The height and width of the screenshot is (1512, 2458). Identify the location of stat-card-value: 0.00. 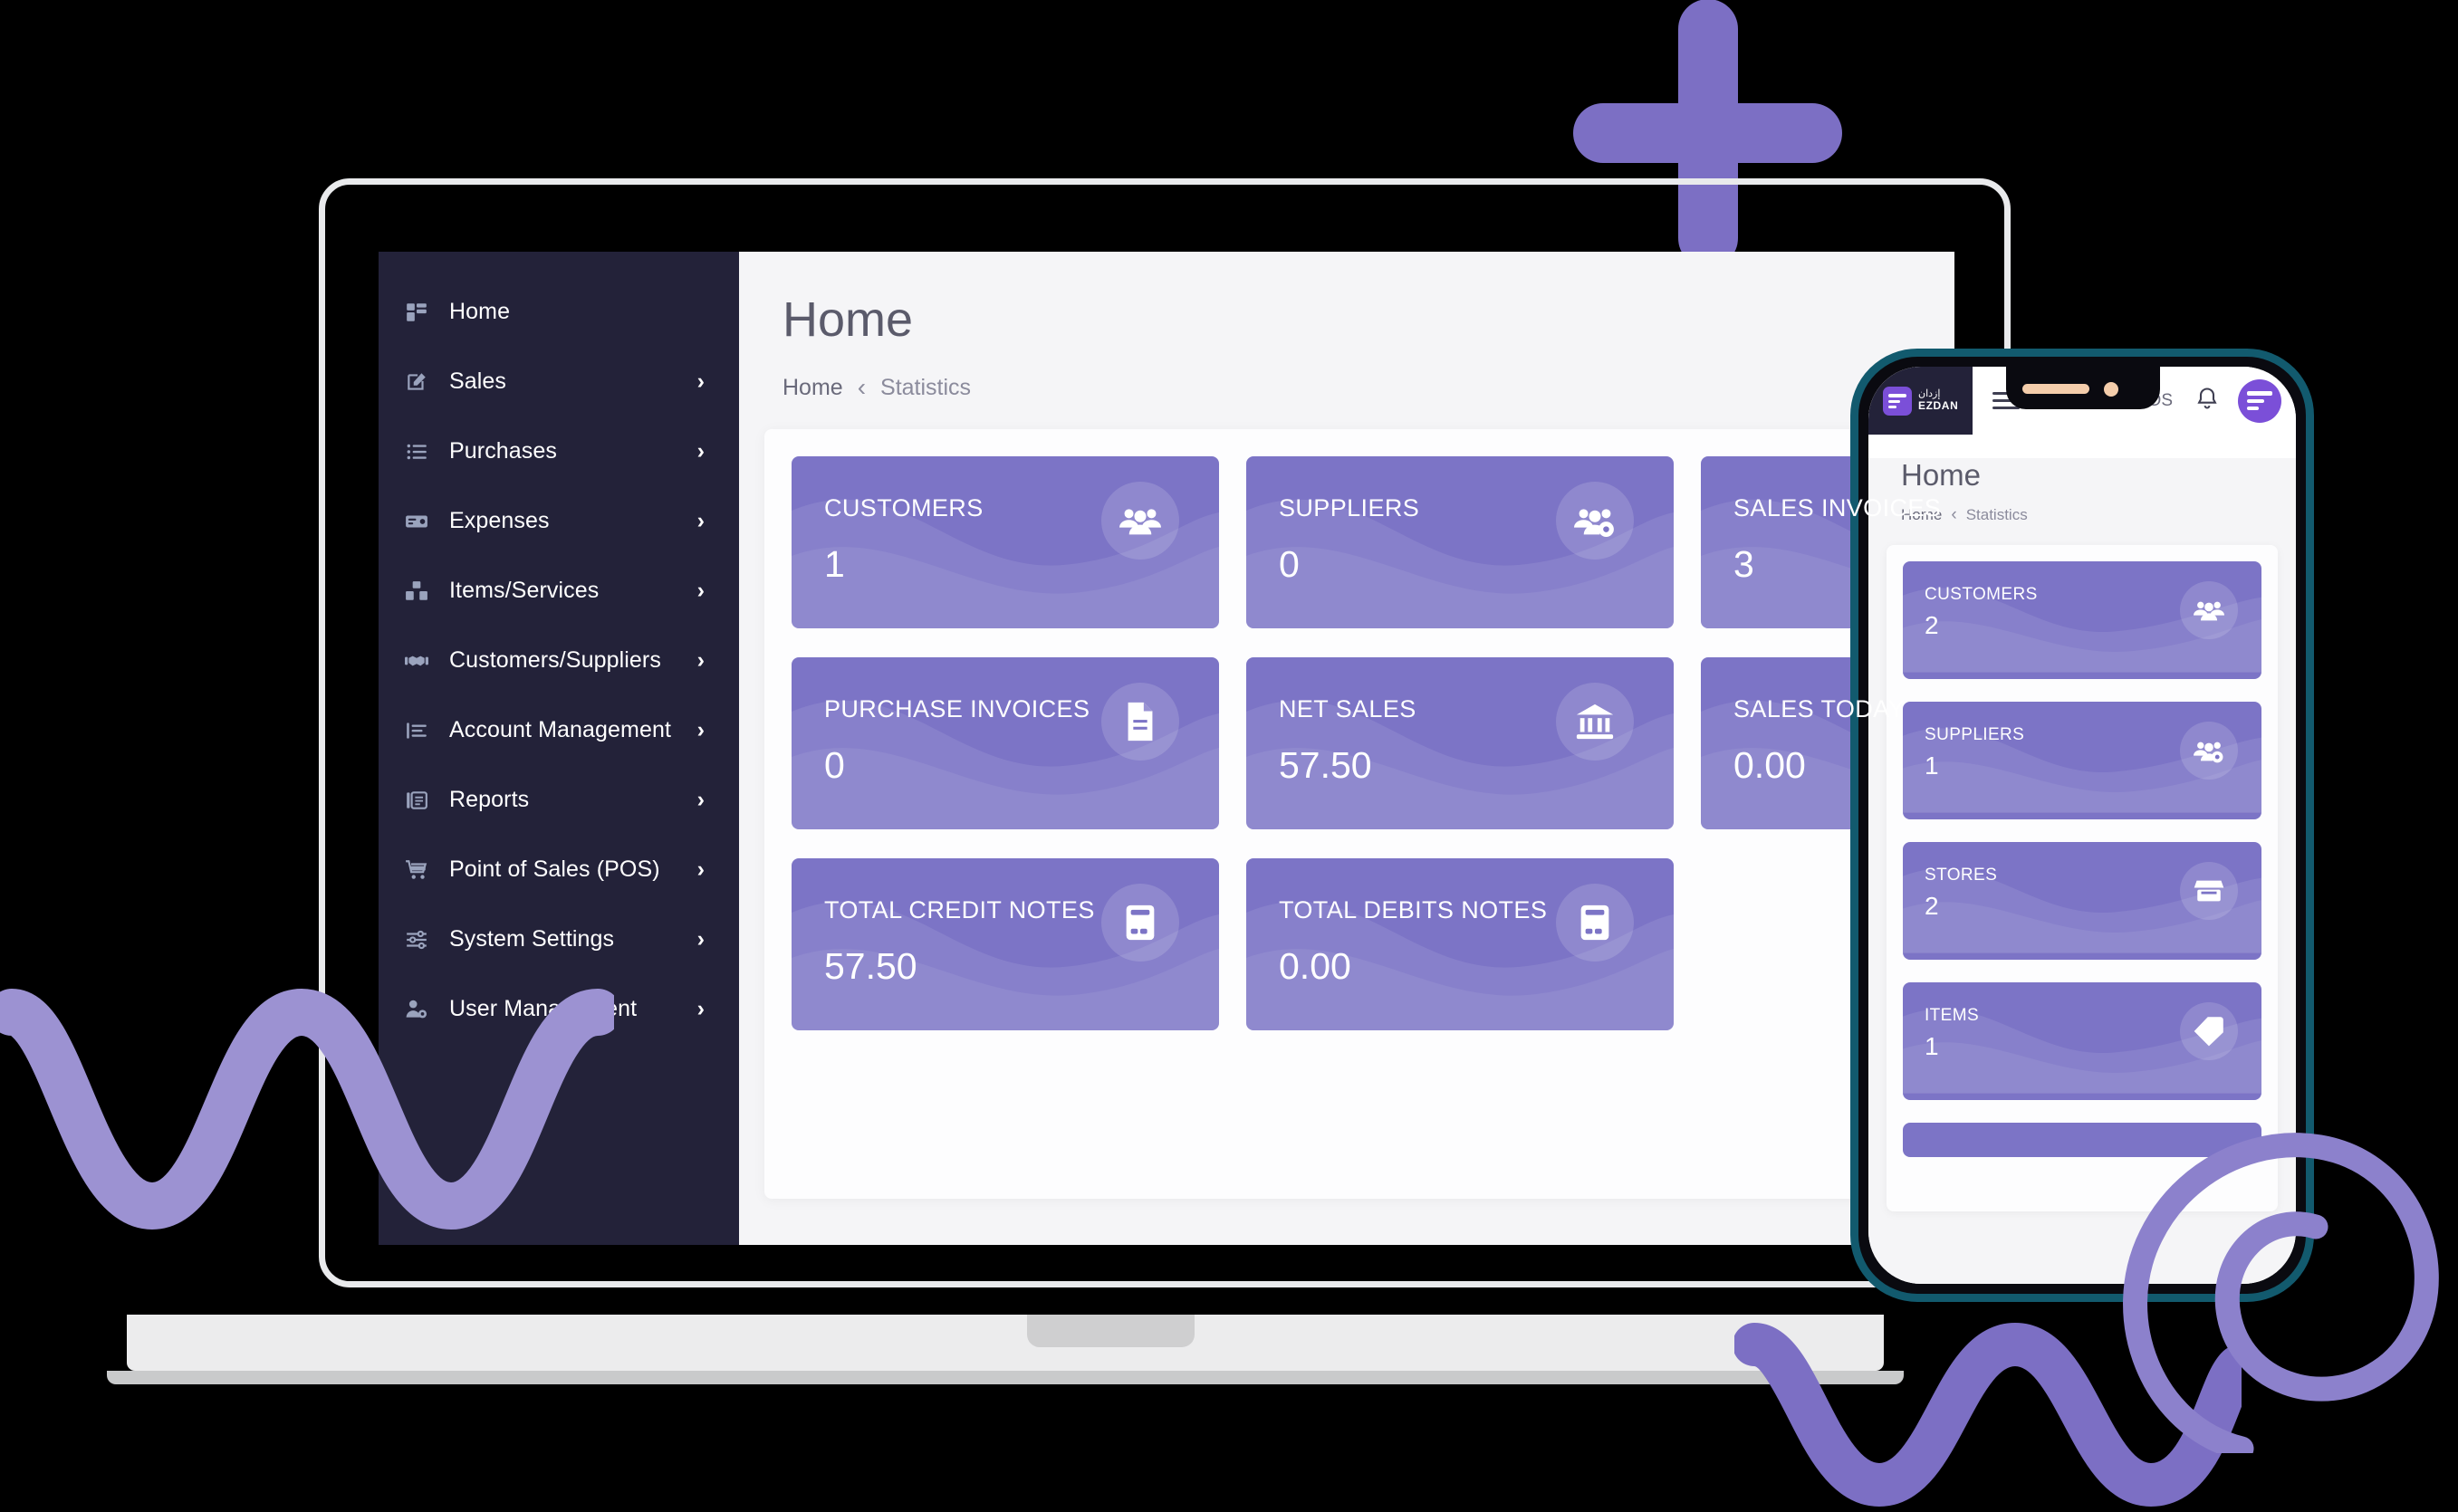
(1315, 966).